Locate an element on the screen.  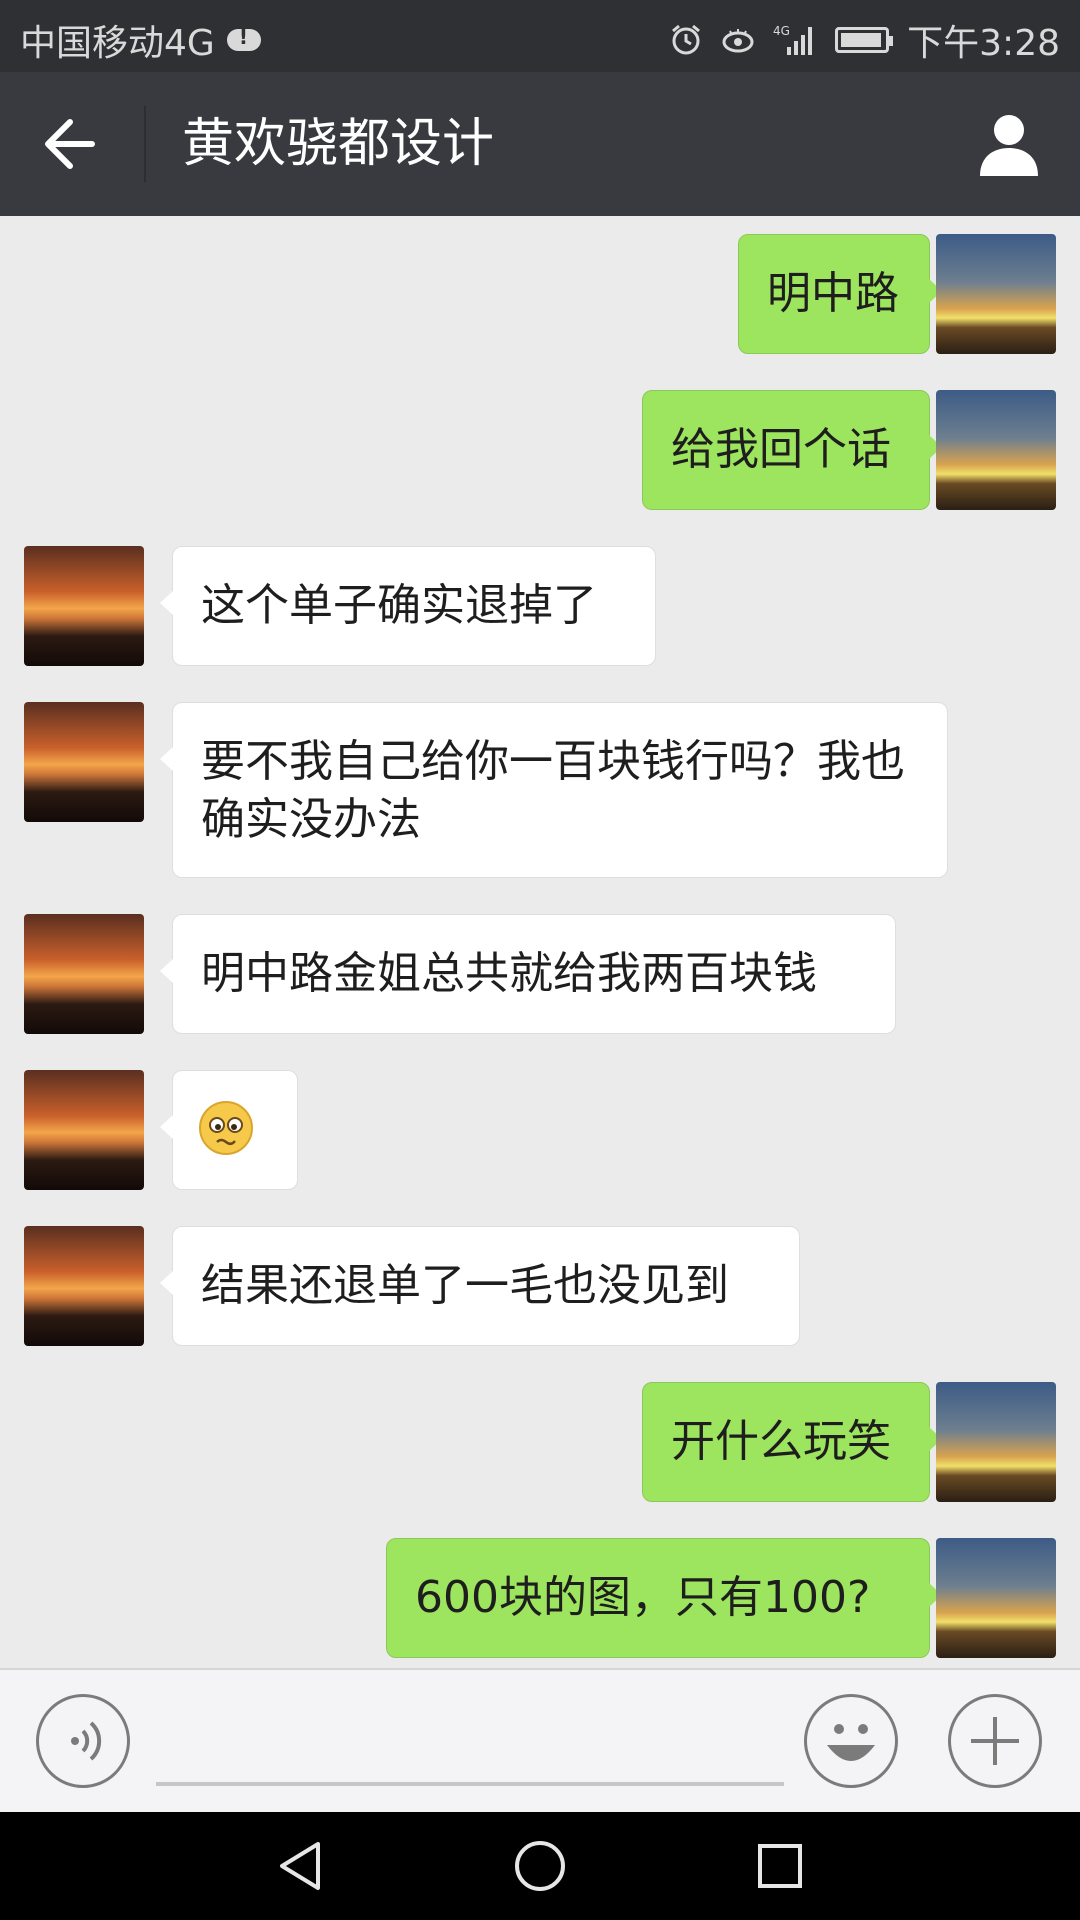
emoji-icon is located at coordinates (851, 1742).